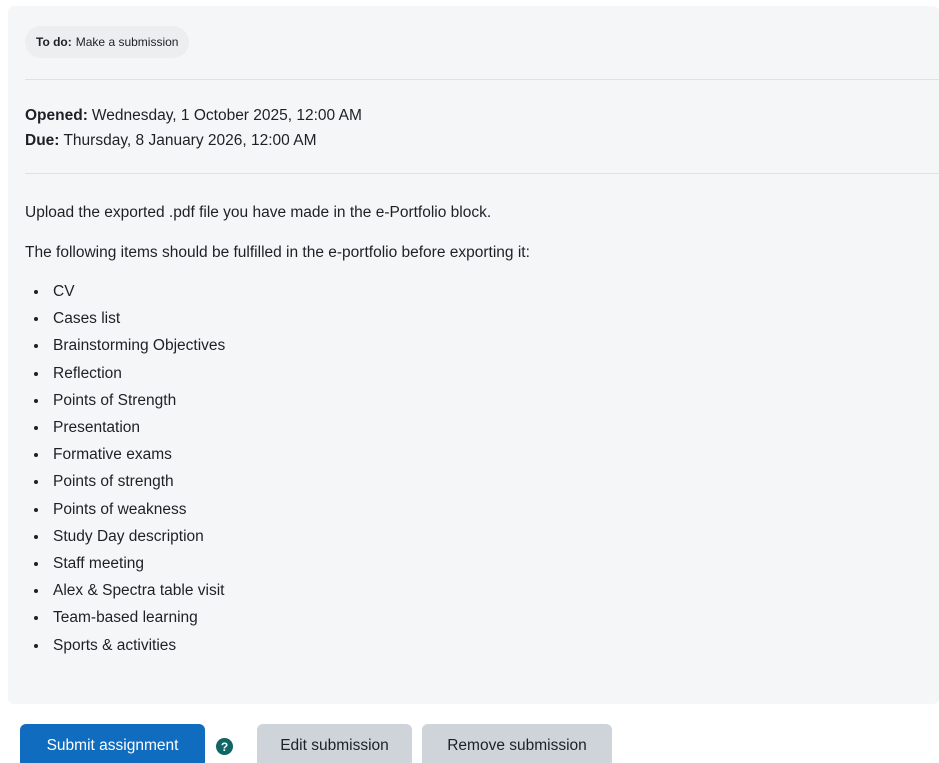 This screenshot has width=939, height=763. Describe the element at coordinates (190, 140) in the screenshot. I see `due-value: Thursday, 8 January 2026, 12:00 AM` at that location.